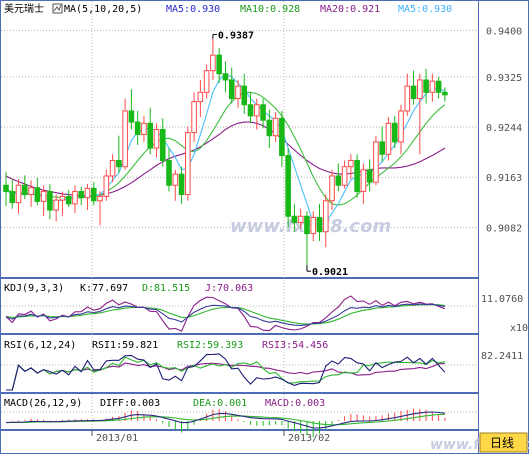  What do you see at coordinates (330, 272) in the screenshot?
I see `annotation-label: 0.9021` at bounding box center [330, 272].